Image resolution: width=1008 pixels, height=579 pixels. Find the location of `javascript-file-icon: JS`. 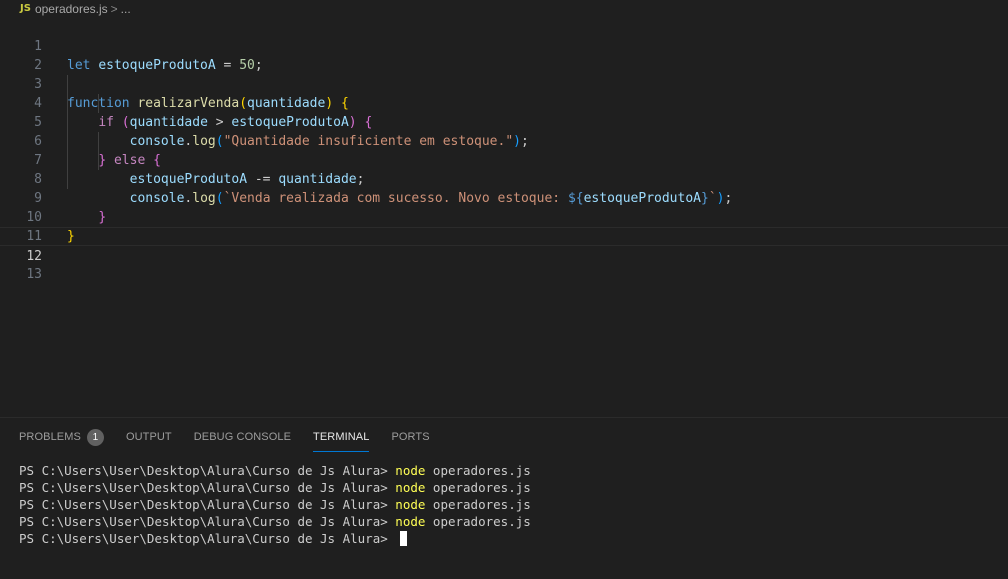

javascript-file-icon: JS is located at coordinates (25, 8).